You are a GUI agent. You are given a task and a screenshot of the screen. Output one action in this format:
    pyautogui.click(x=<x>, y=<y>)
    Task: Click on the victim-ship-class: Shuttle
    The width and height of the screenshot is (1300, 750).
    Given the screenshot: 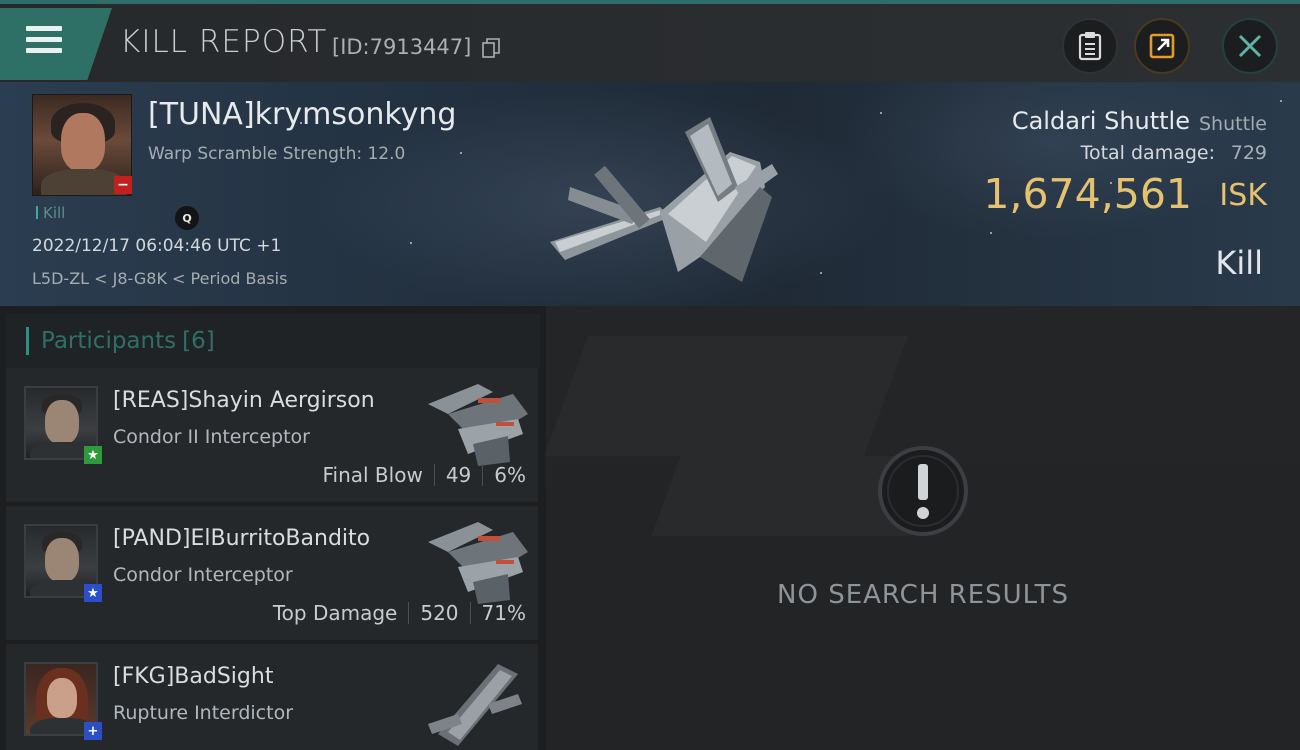 What is the action you would take?
    pyautogui.click(x=1232, y=124)
    